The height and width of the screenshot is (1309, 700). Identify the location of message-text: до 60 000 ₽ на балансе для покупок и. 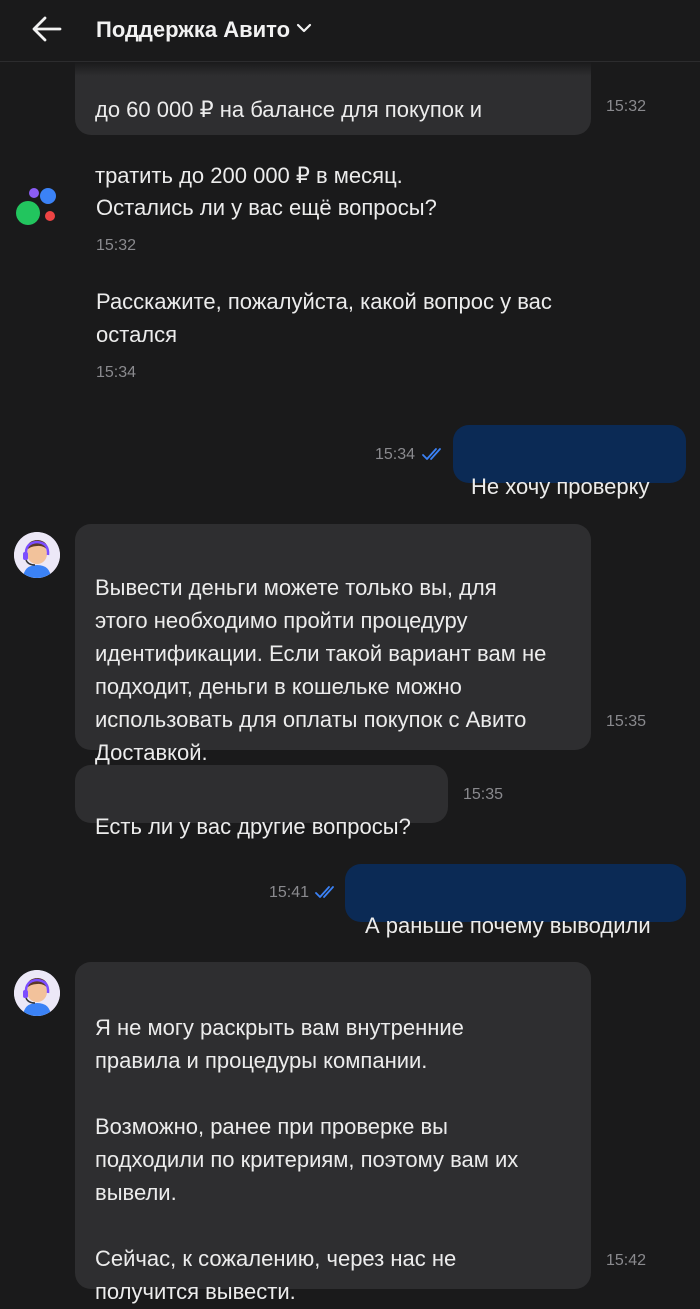
(288, 109).